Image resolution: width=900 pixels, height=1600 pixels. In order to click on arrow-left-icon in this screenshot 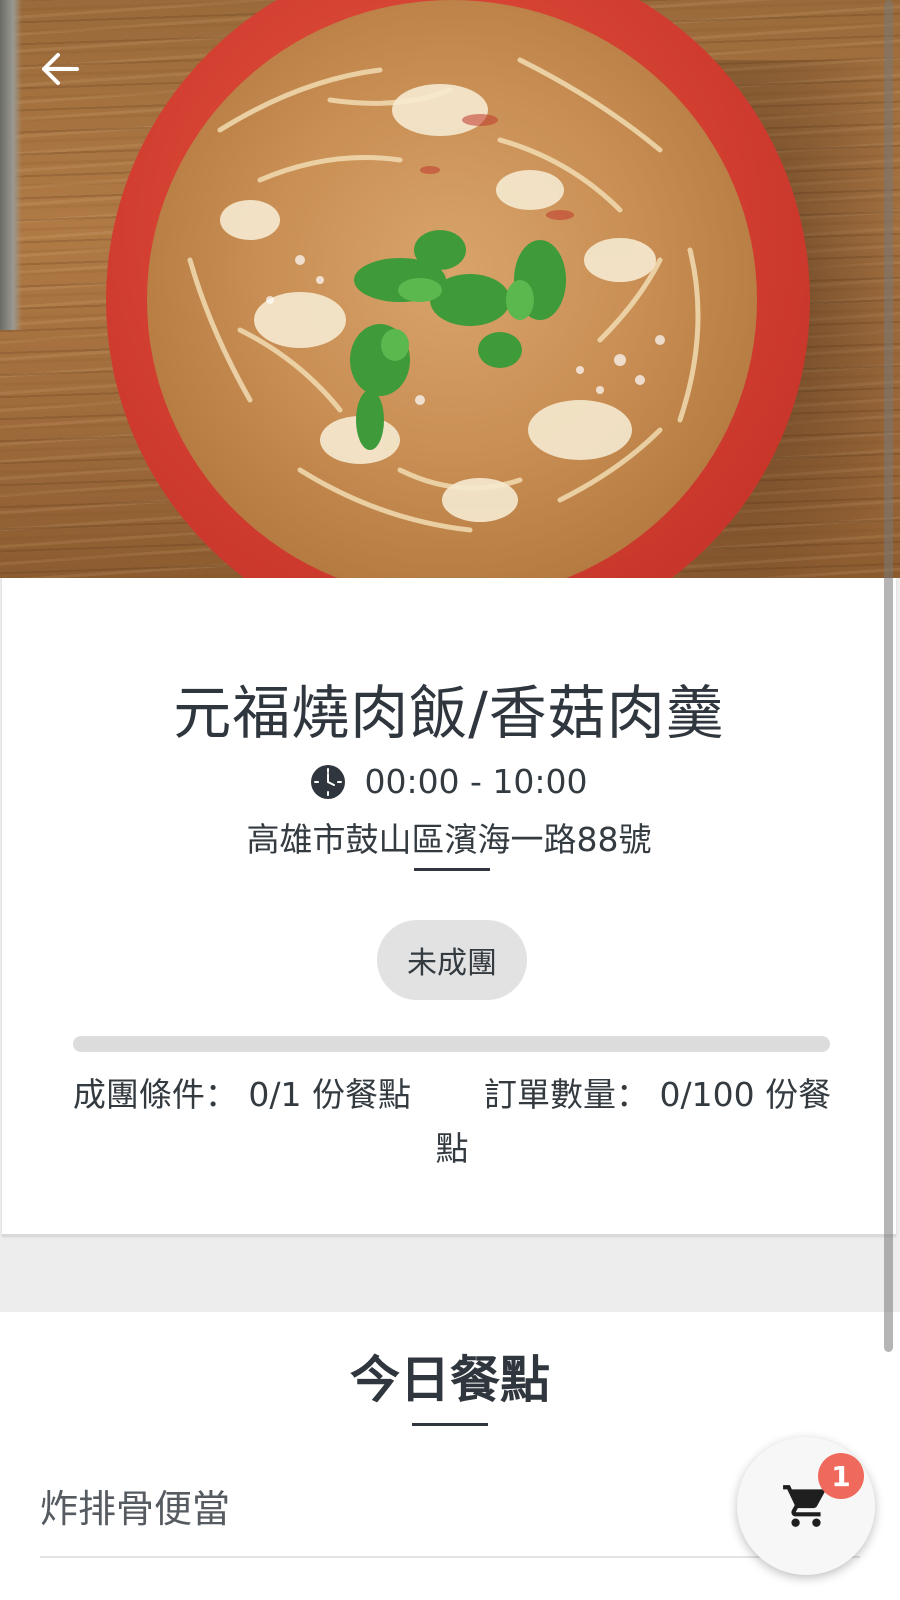, I will do `click(60, 69)`.